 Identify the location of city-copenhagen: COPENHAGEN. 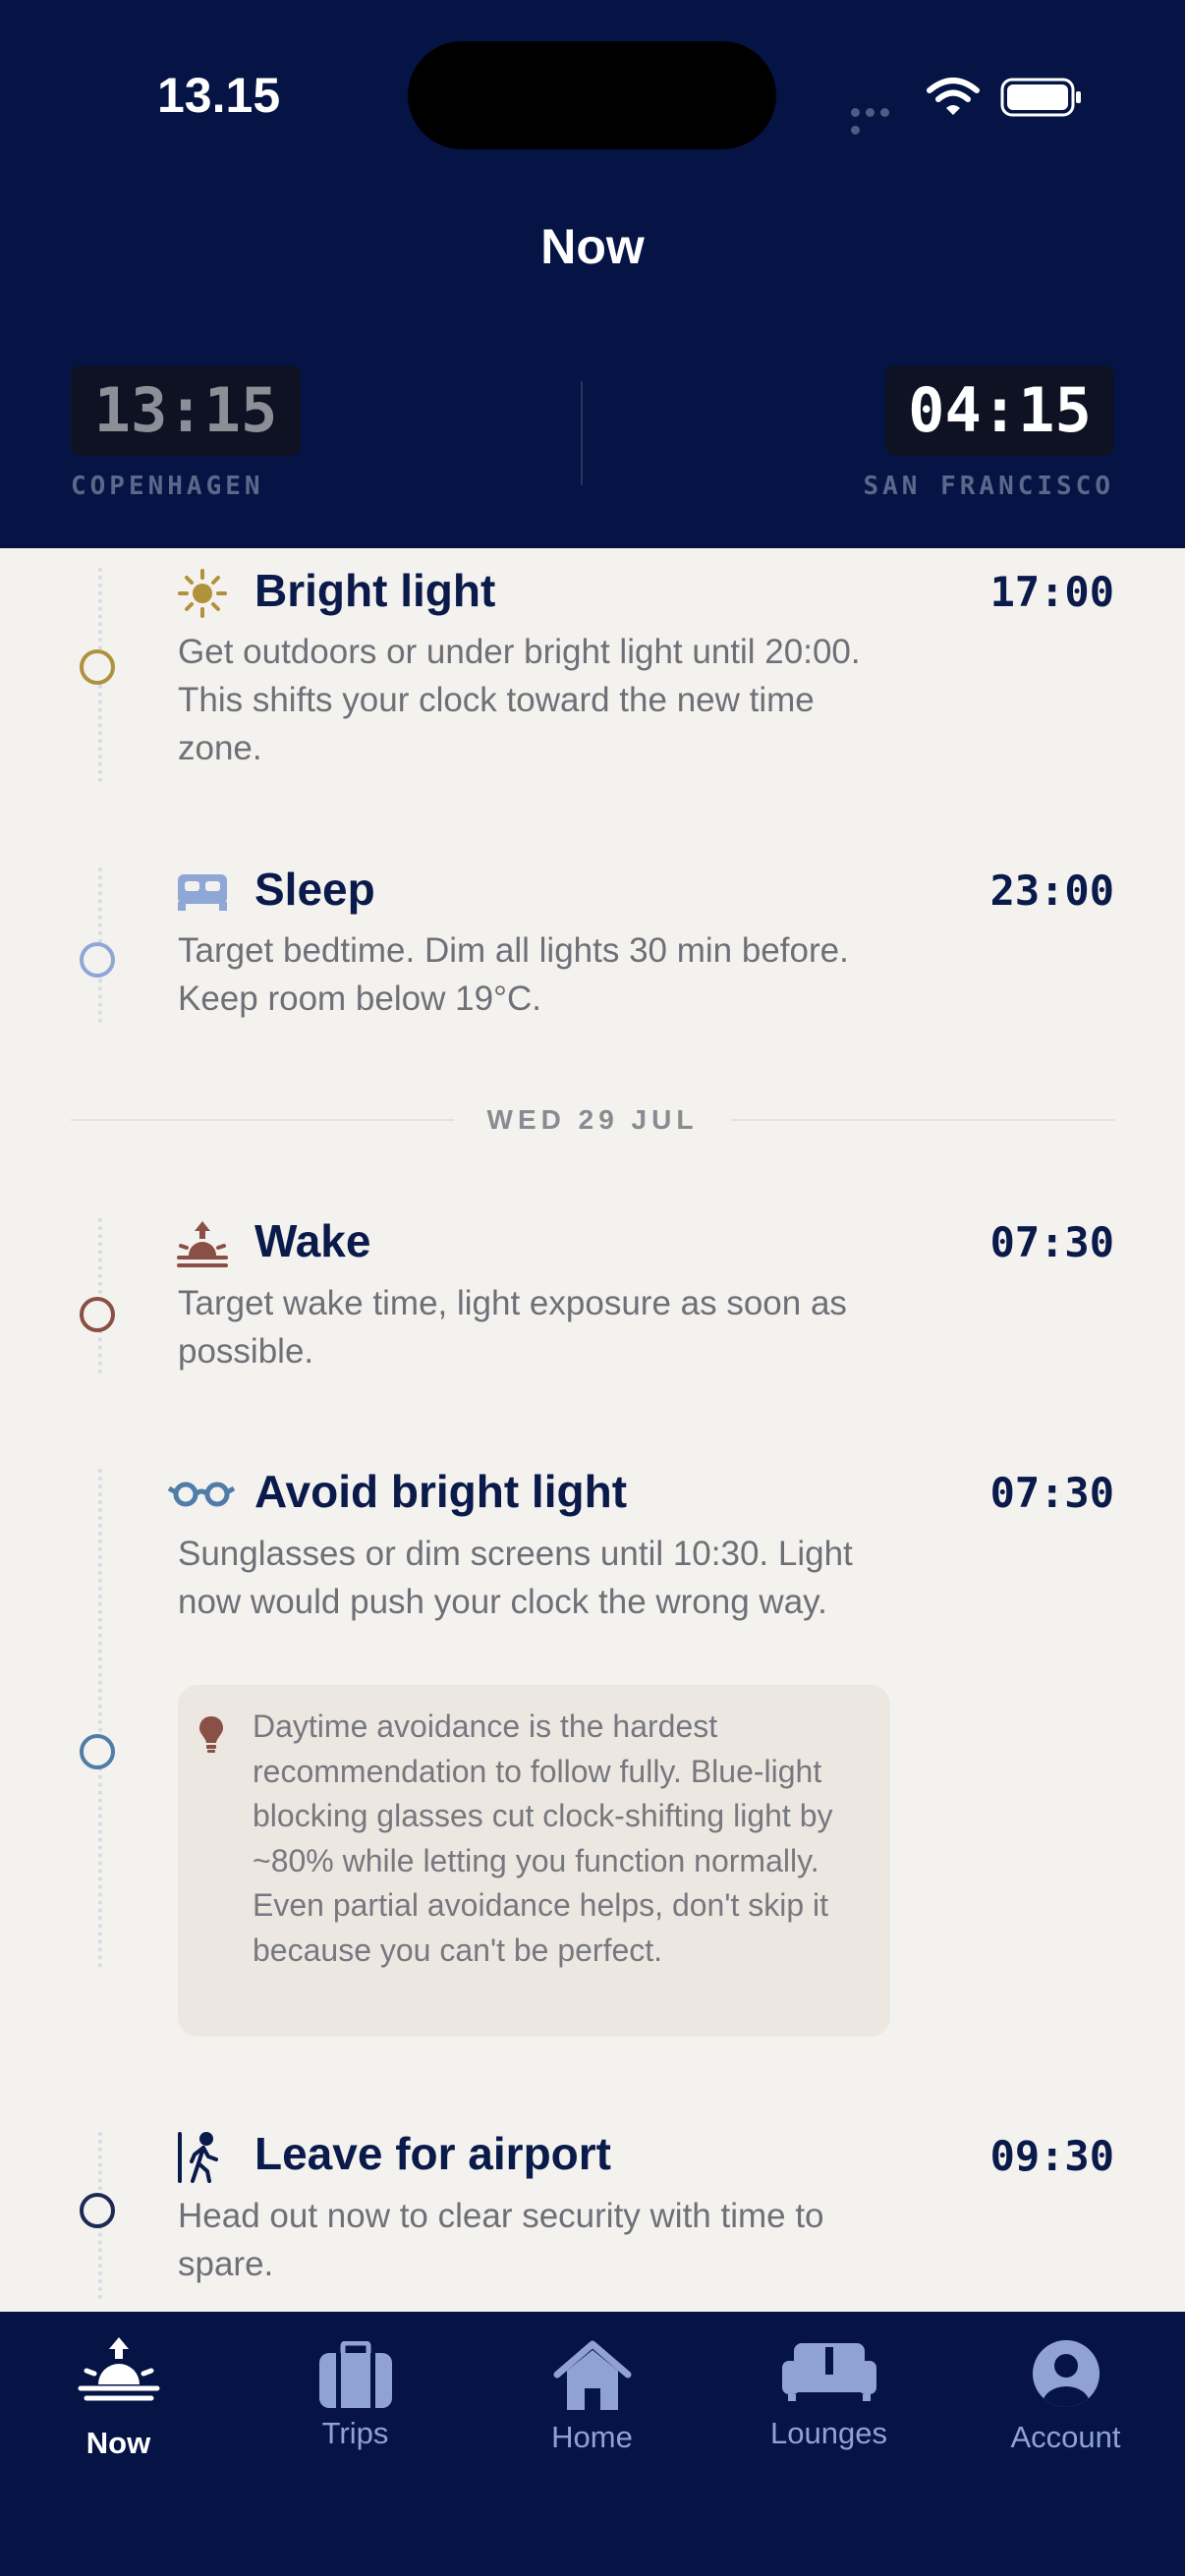
(168, 486).